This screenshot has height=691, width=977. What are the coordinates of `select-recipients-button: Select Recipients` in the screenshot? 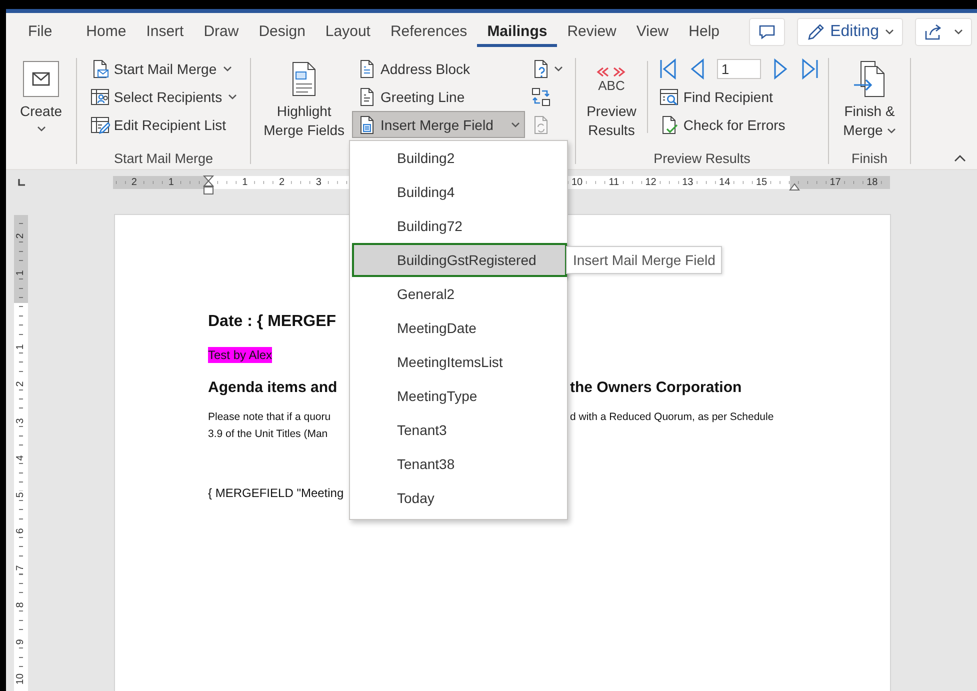 It's located at (163, 96).